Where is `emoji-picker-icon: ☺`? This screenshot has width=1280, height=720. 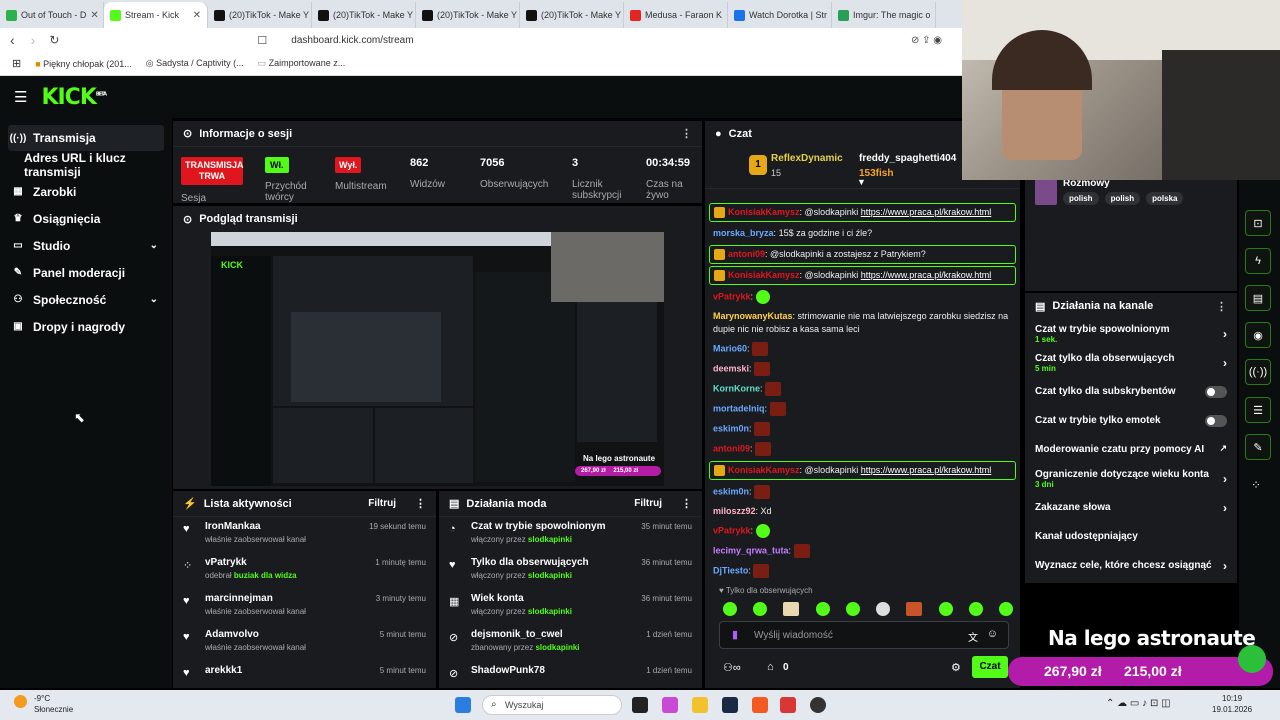 emoji-picker-icon: ☺ is located at coordinates (992, 634).